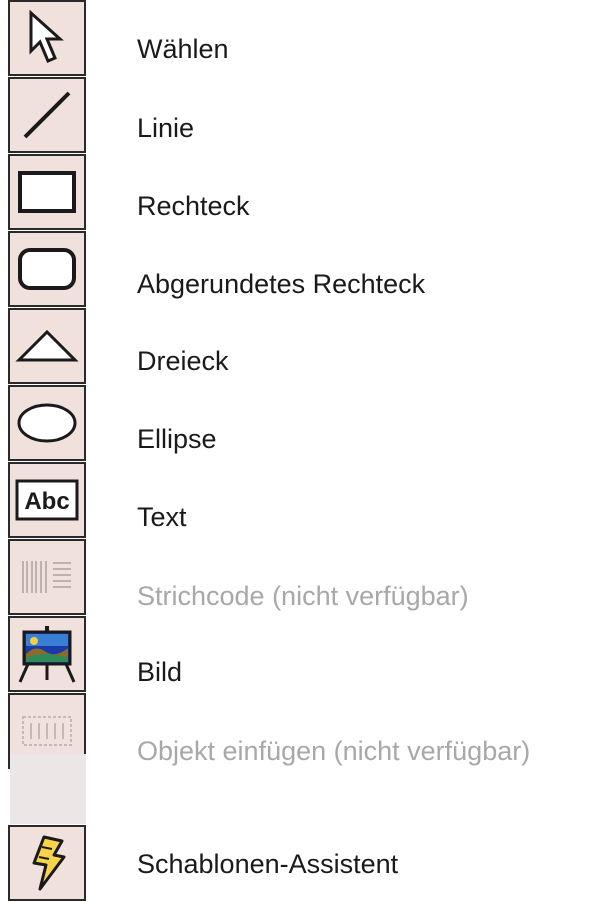  What do you see at coordinates (47, 269) in the screenshot?
I see `rounded-rectangle-tool-button` at bounding box center [47, 269].